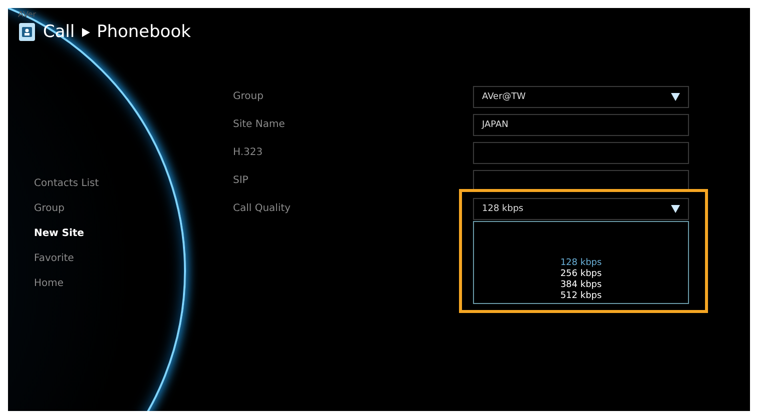  Describe the element at coordinates (133, 258) in the screenshot. I see `sidebar-item: Favorite` at that location.